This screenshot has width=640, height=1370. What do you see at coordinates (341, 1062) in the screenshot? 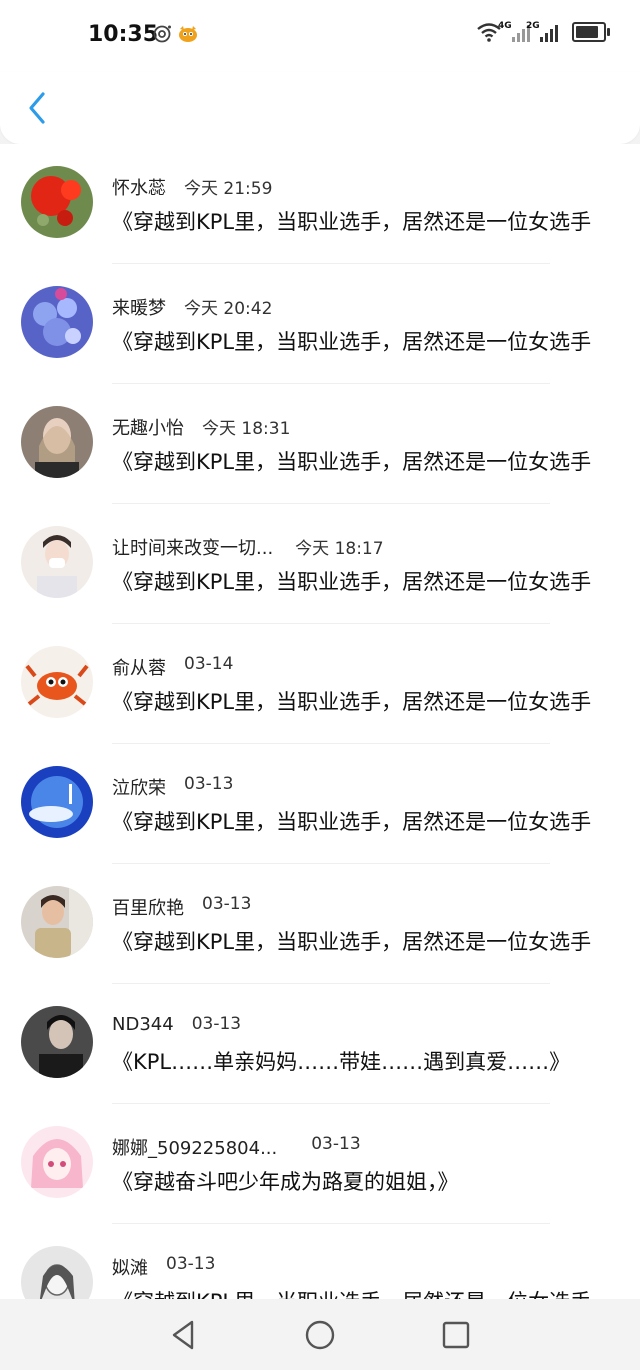
I see `message-preview: 《KPL……单亲妈妈……带娃……遇到真爱……》` at bounding box center [341, 1062].